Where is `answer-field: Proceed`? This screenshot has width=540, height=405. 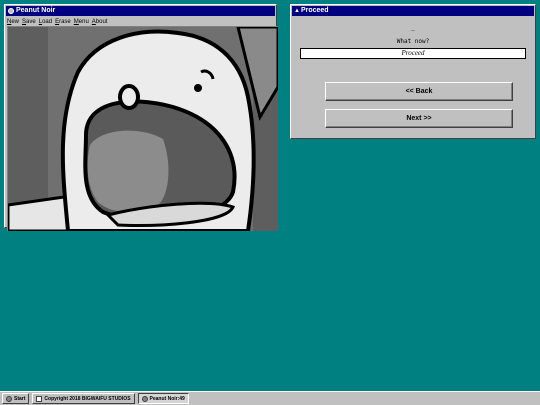 answer-field: Proceed is located at coordinates (413, 53).